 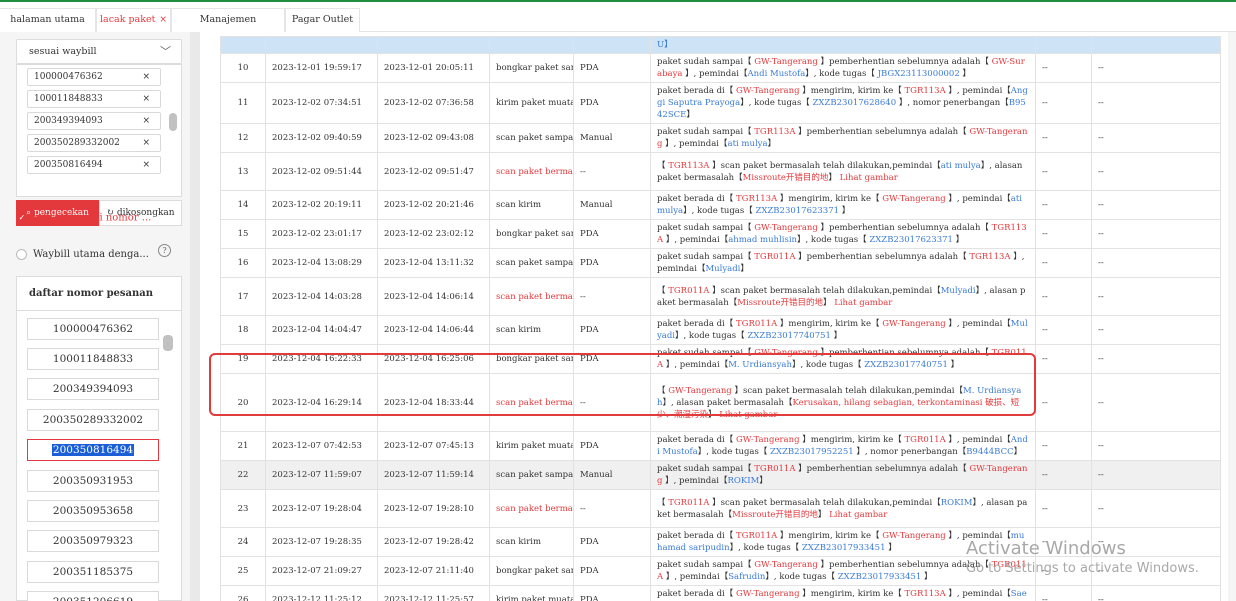 I want to click on tab-inventory: Manajemen Persediaan, so click(x=228, y=27).